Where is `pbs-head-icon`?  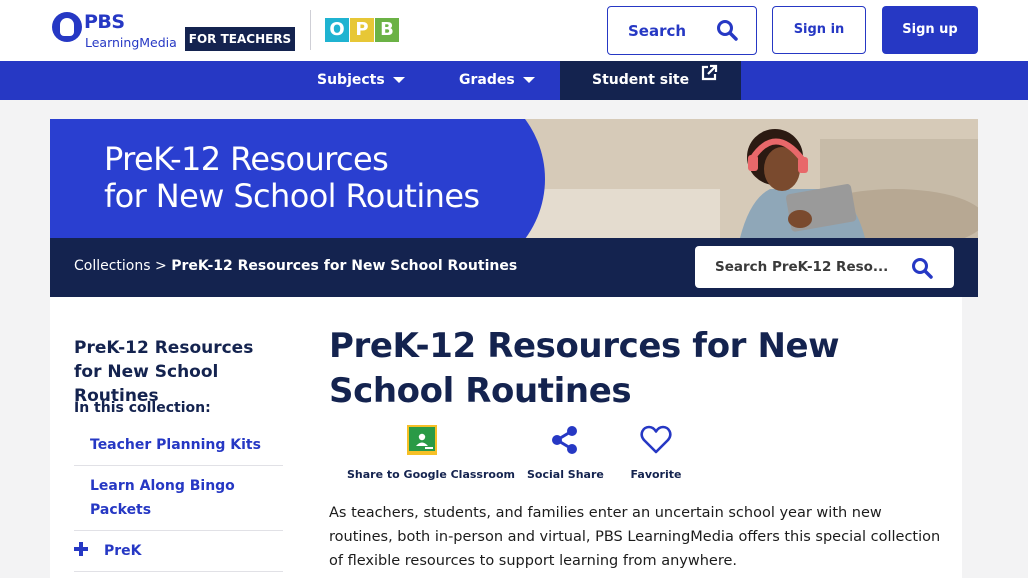
pbs-head-icon is located at coordinates (67, 27).